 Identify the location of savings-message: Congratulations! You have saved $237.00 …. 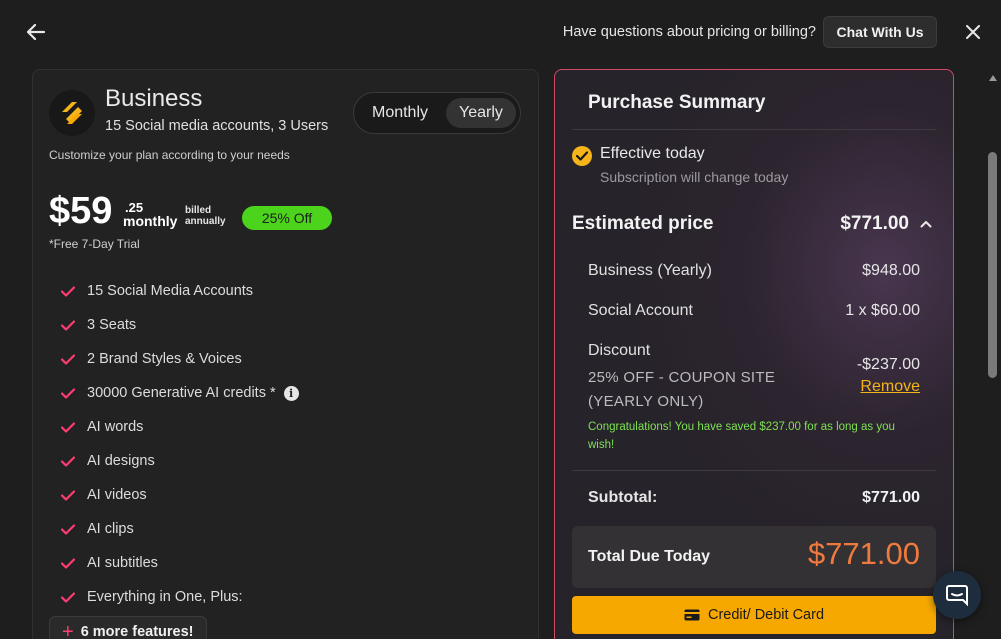
(741, 436).